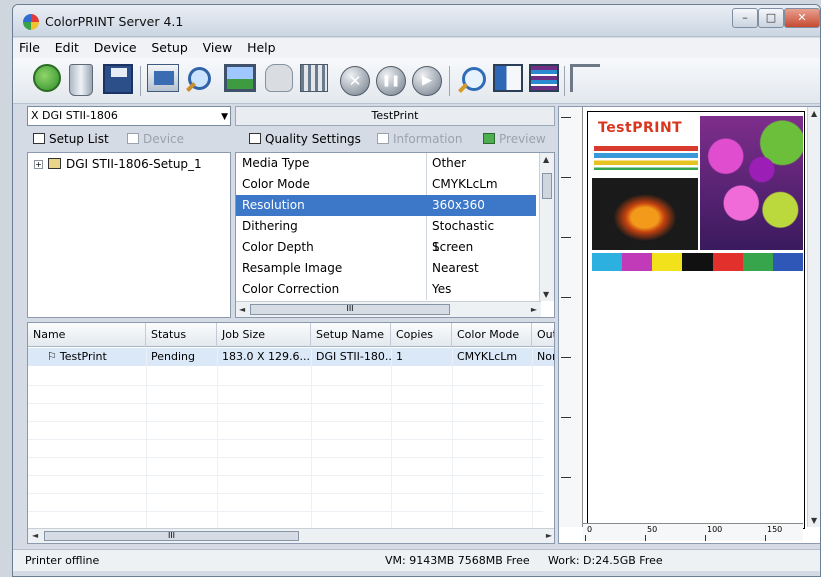  I want to click on swatch-cyan, so click(607, 262).